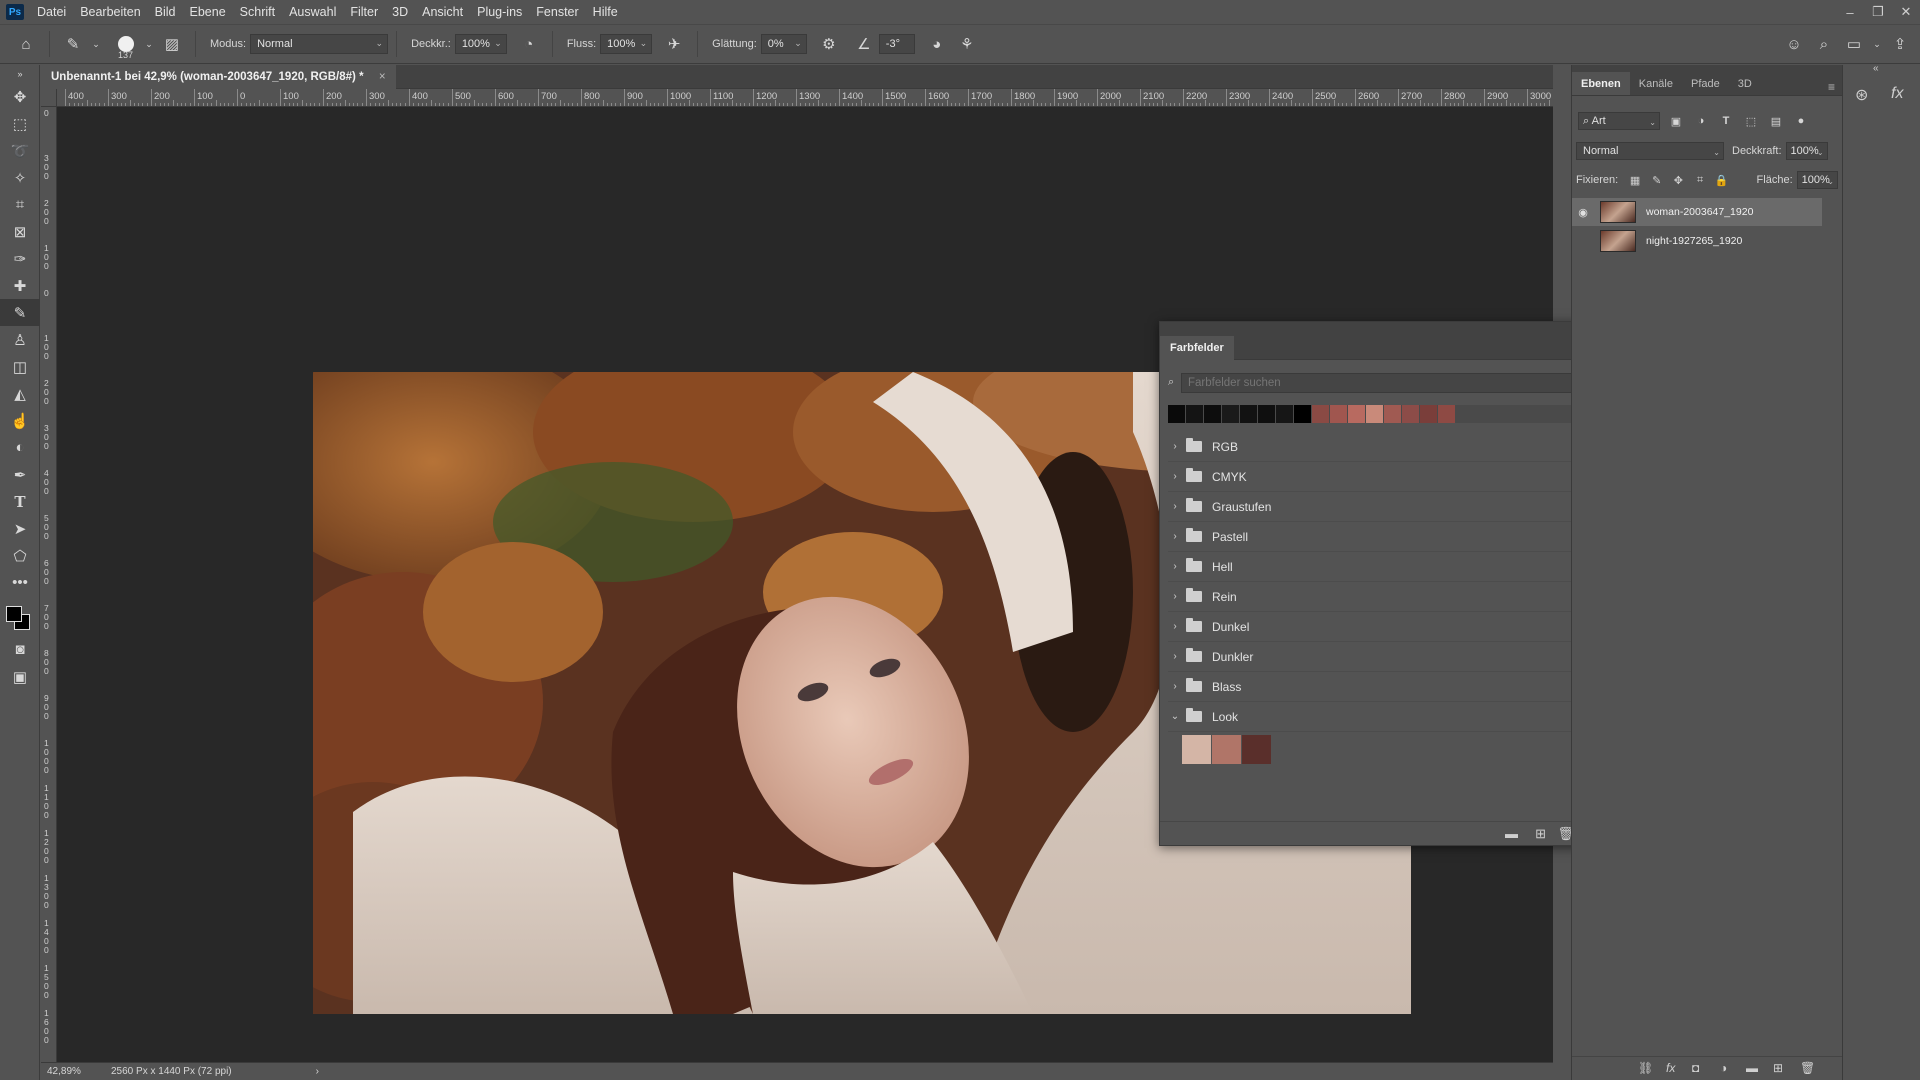 This screenshot has width=1920, height=1080. Describe the element at coordinates (1723, 1068) in the screenshot. I see `adjustment-layer-icon: ◑` at that location.